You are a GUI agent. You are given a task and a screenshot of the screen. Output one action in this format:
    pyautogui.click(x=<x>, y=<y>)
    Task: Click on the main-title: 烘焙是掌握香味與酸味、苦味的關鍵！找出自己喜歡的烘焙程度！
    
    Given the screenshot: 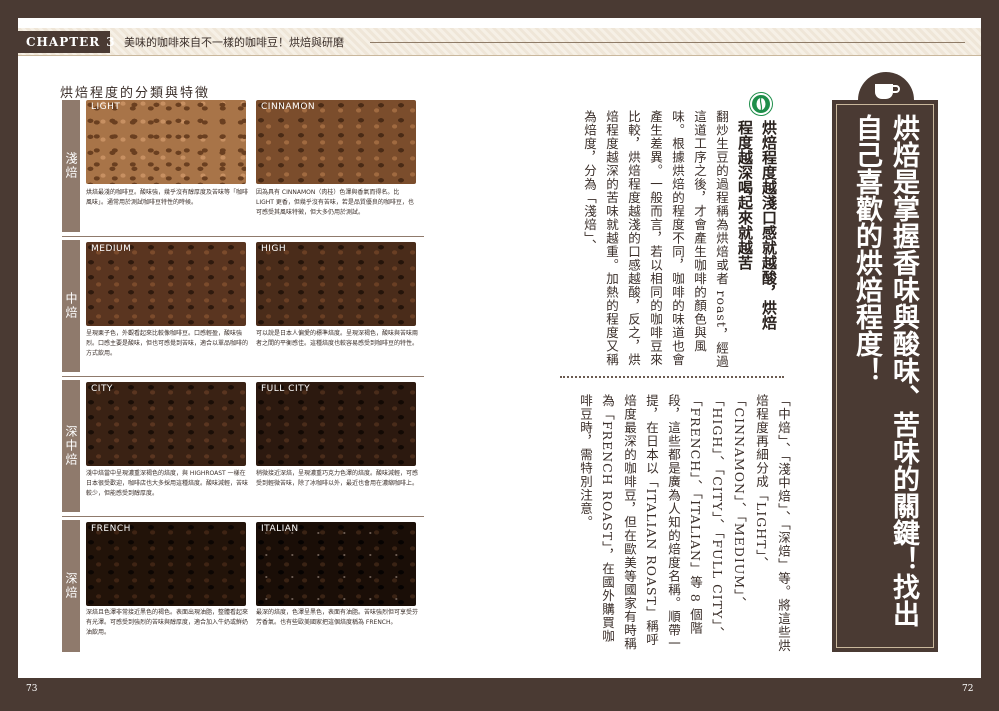 What is the action you would take?
    pyautogui.click(x=885, y=370)
    